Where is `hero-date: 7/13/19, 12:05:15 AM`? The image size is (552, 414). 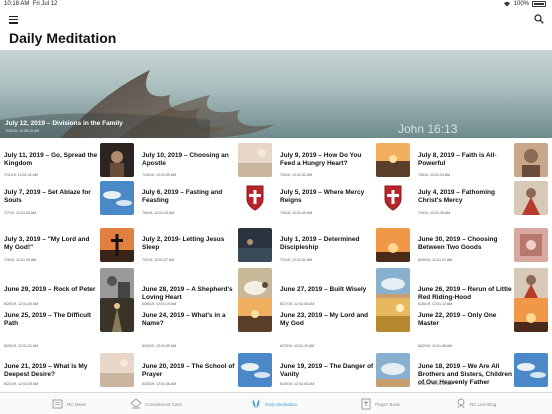
hero-date: 7/13/19, 12:05:15 AM is located at coordinates (22, 131).